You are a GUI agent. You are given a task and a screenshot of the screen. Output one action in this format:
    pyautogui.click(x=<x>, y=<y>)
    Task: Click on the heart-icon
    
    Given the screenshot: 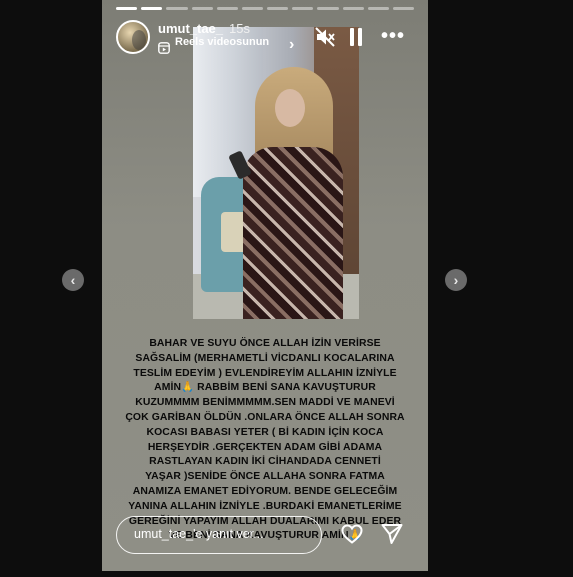 What is the action you would take?
    pyautogui.click(x=352, y=534)
    